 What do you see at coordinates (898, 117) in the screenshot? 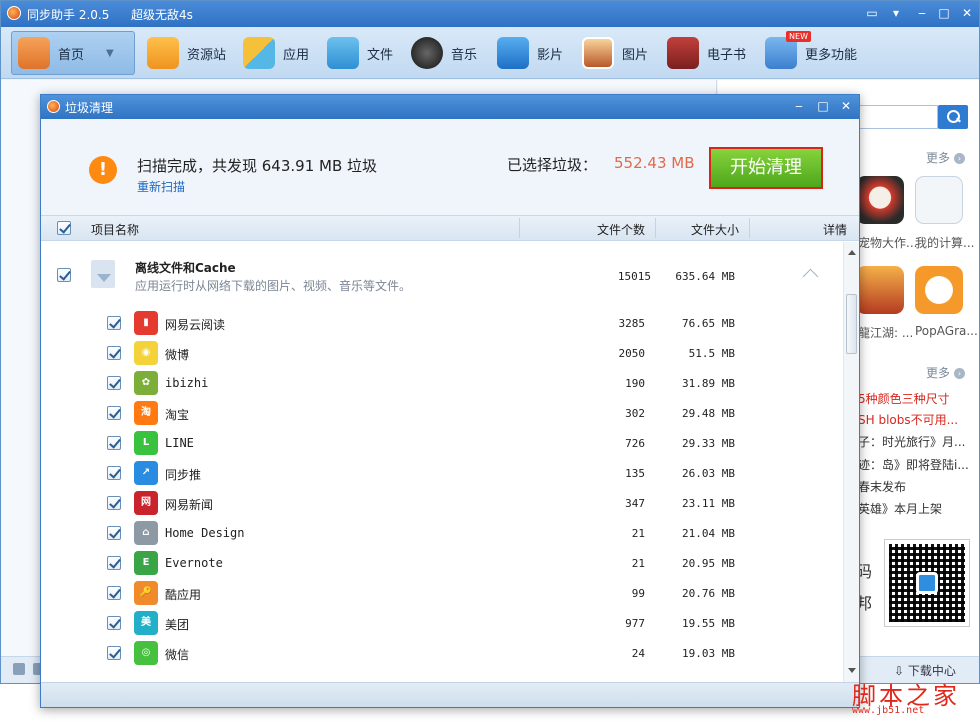
I see `search-input` at bounding box center [898, 117].